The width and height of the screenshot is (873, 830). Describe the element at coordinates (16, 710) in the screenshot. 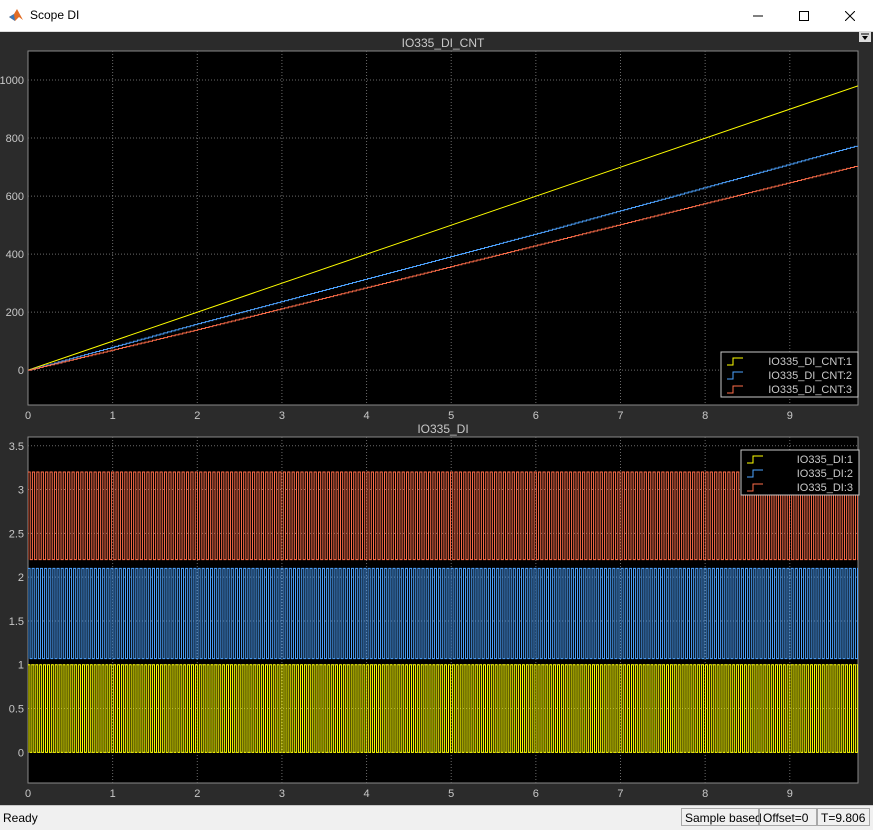

I see `y-tick-label: 0.5` at that location.